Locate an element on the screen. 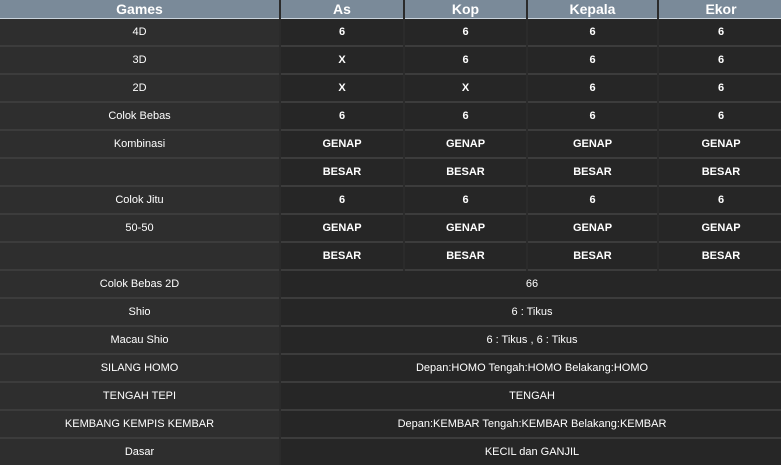  table-row: 4D 6 6 6 6 is located at coordinates (390, 33).